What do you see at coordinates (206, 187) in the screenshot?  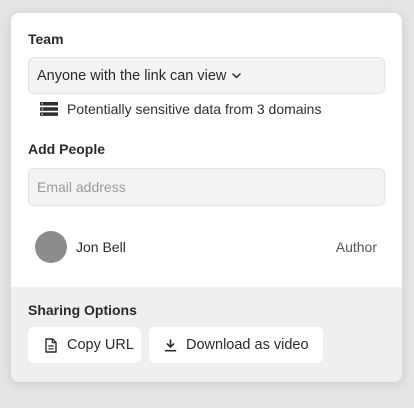 I see `email-address-input` at bounding box center [206, 187].